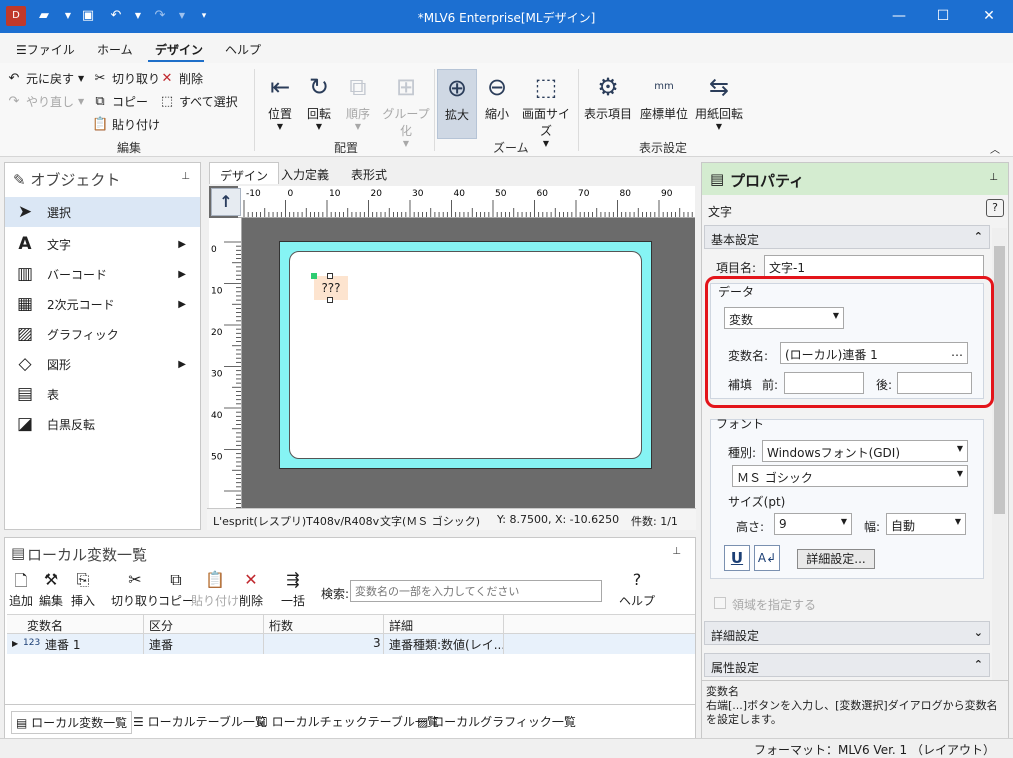 The width and height of the screenshot is (1013, 758). I want to click on col-digits: 桁数, so click(281, 625).